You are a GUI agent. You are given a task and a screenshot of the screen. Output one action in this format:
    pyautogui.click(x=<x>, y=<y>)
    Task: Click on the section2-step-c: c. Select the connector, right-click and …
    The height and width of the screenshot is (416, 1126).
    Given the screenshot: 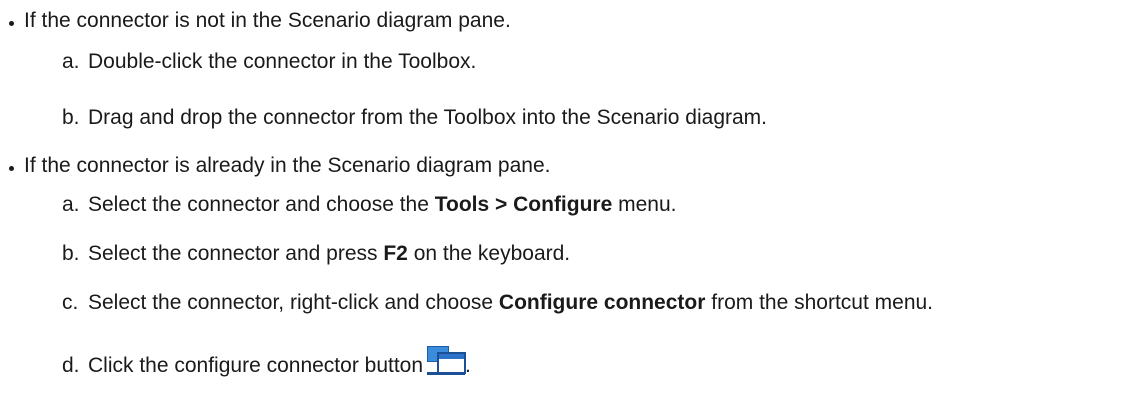 What is the action you would take?
    pyautogui.click(x=497, y=303)
    